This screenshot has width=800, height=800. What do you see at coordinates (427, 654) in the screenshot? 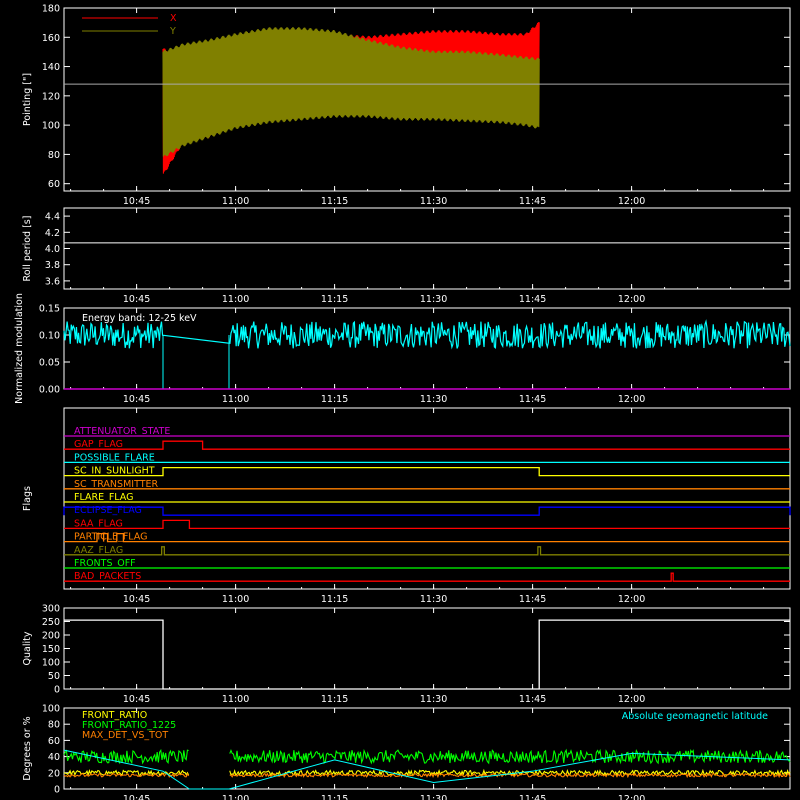
I see `quality-series` at bounding box center [427, 654].